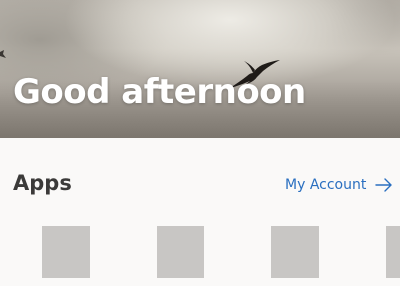 The width and height of the screenshot is (400, 286). What do you see at coordinates (326, 185) in the screenshot?
I see `my-account-label: My Account` at bounding box center [326, 185].